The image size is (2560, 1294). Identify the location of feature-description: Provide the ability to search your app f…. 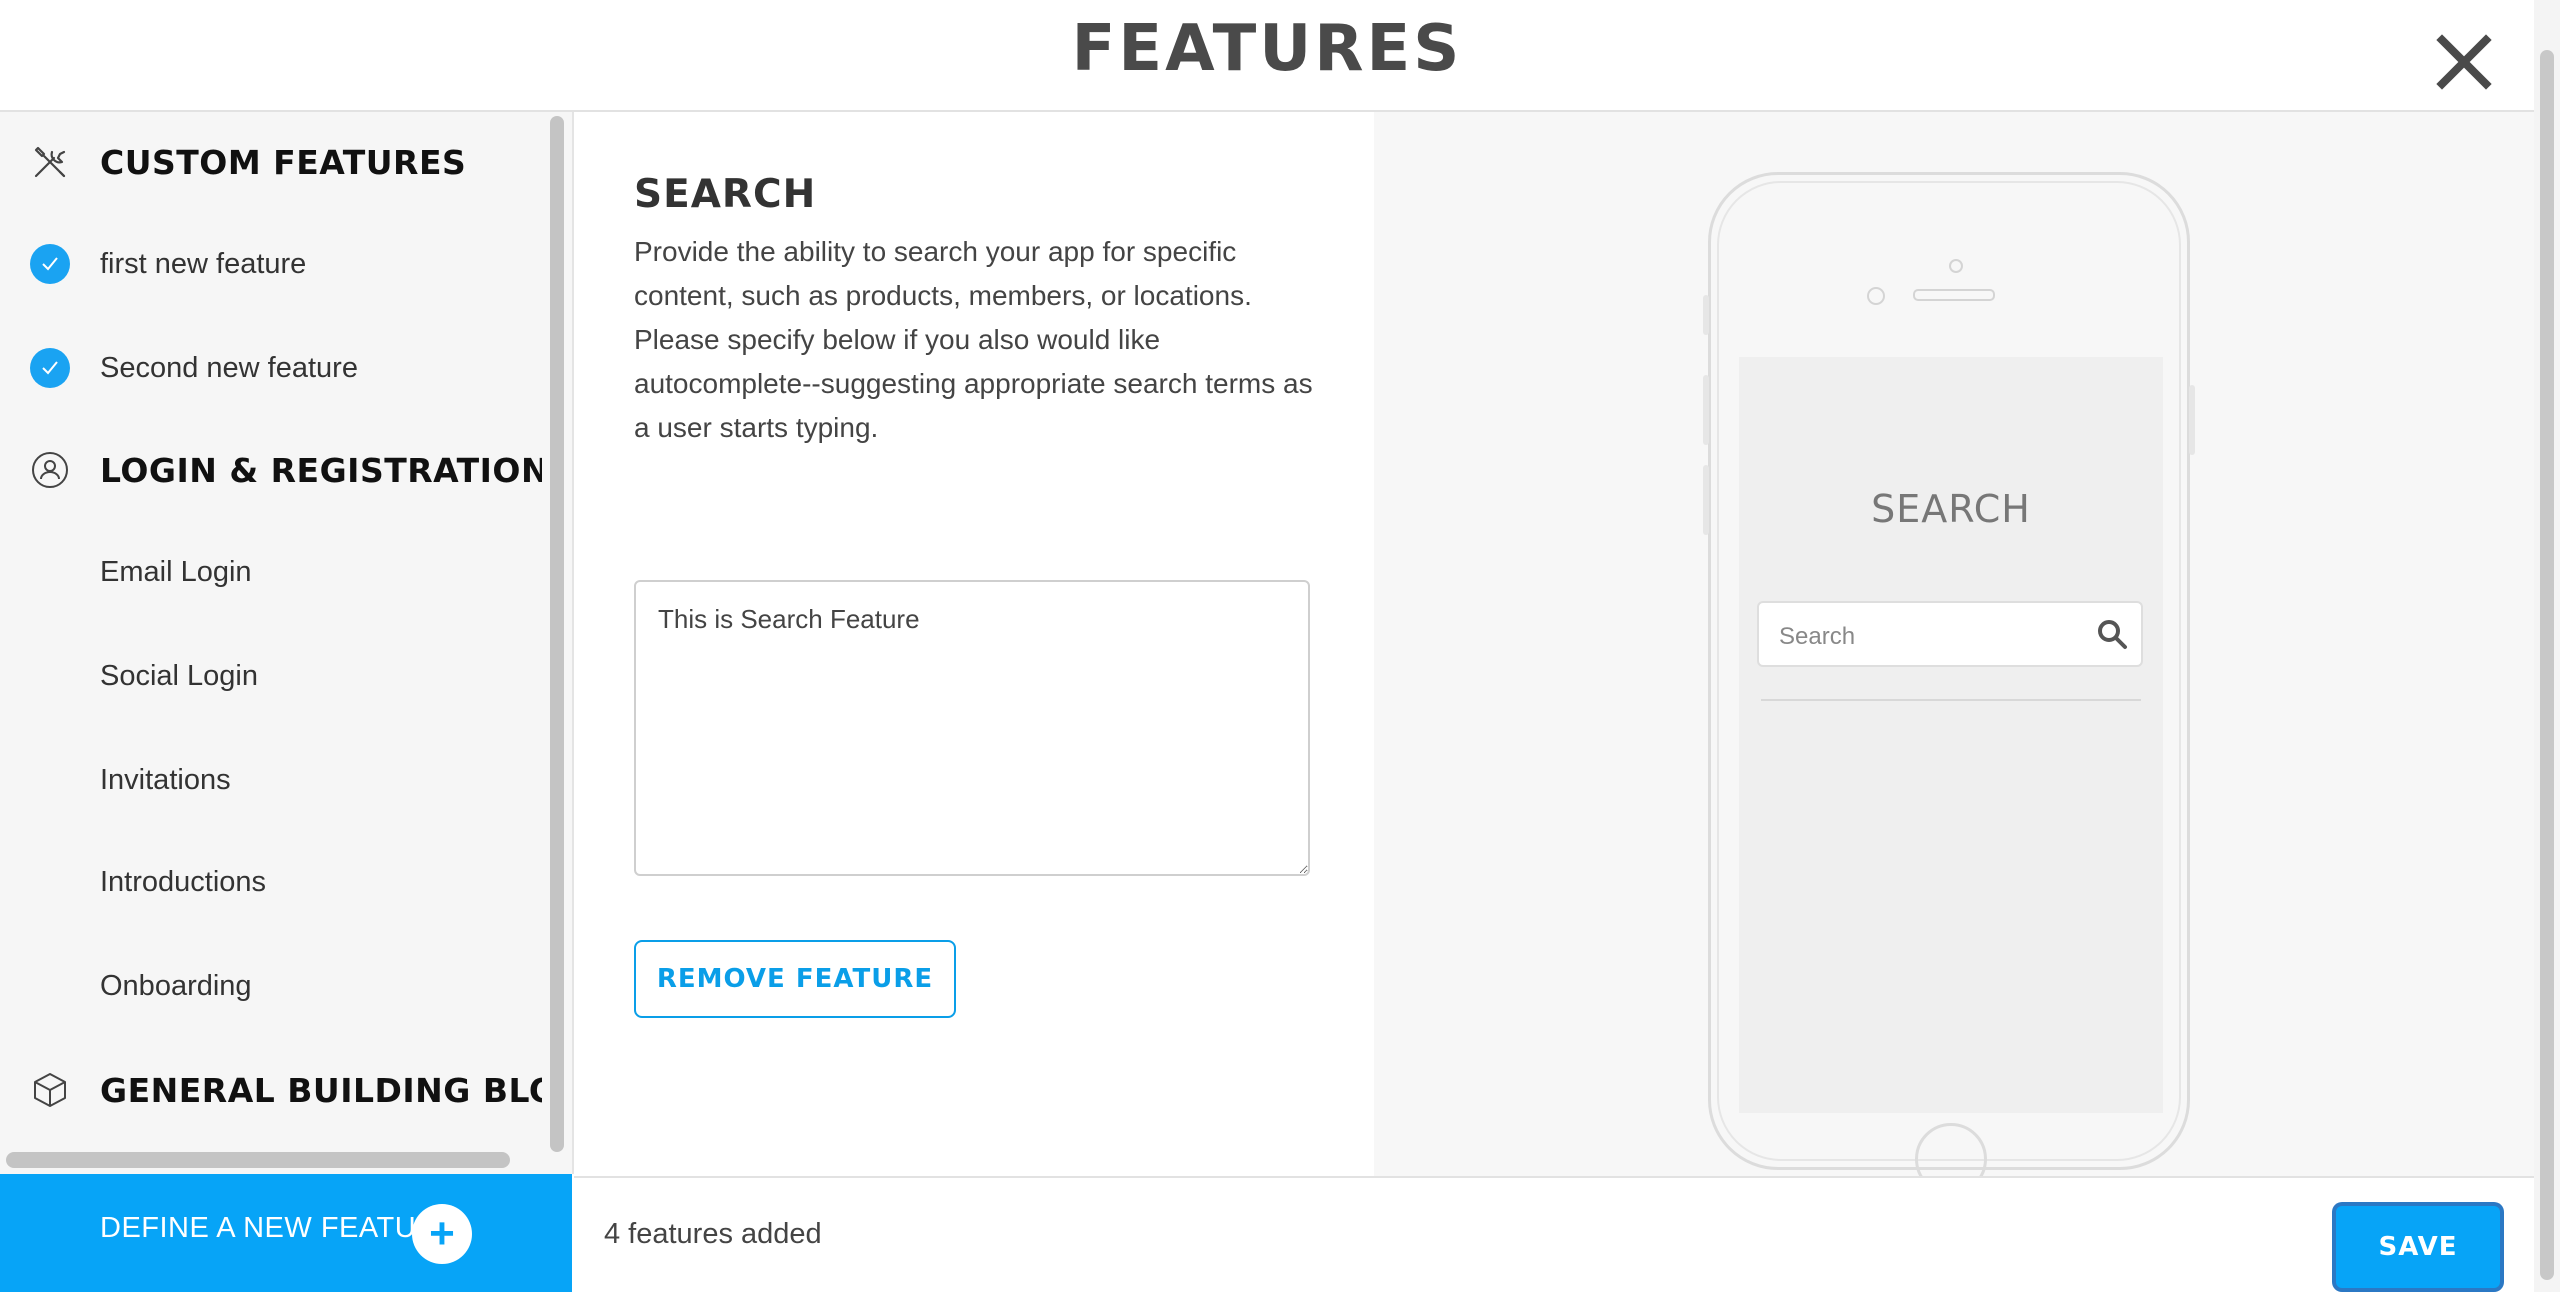
(973, 339).